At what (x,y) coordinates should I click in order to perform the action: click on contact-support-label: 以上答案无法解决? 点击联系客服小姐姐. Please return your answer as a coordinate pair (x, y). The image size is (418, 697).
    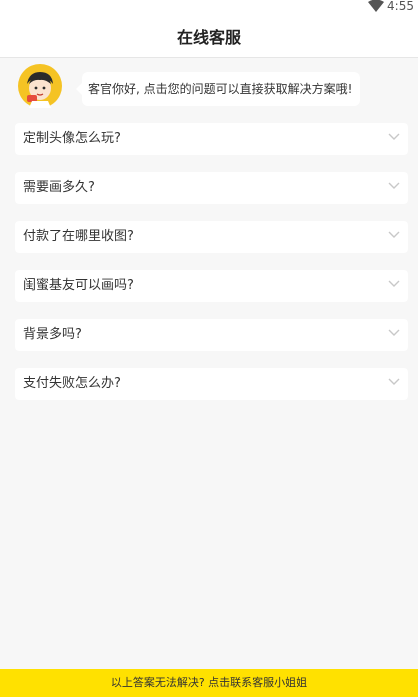
    Looking at the image, I should click on (209, 682).